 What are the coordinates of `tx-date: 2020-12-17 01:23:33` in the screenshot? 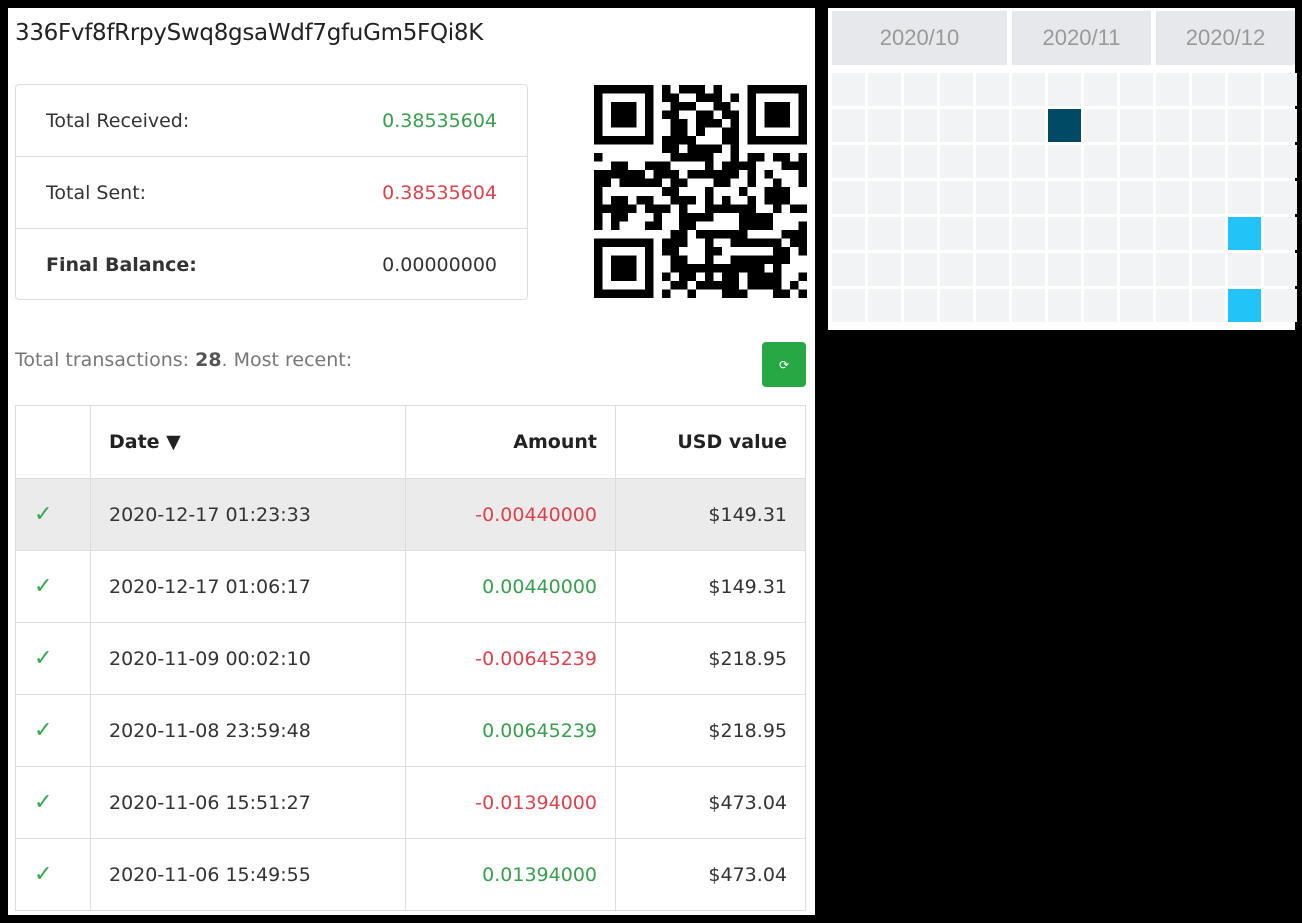 It's located at (248, 514).